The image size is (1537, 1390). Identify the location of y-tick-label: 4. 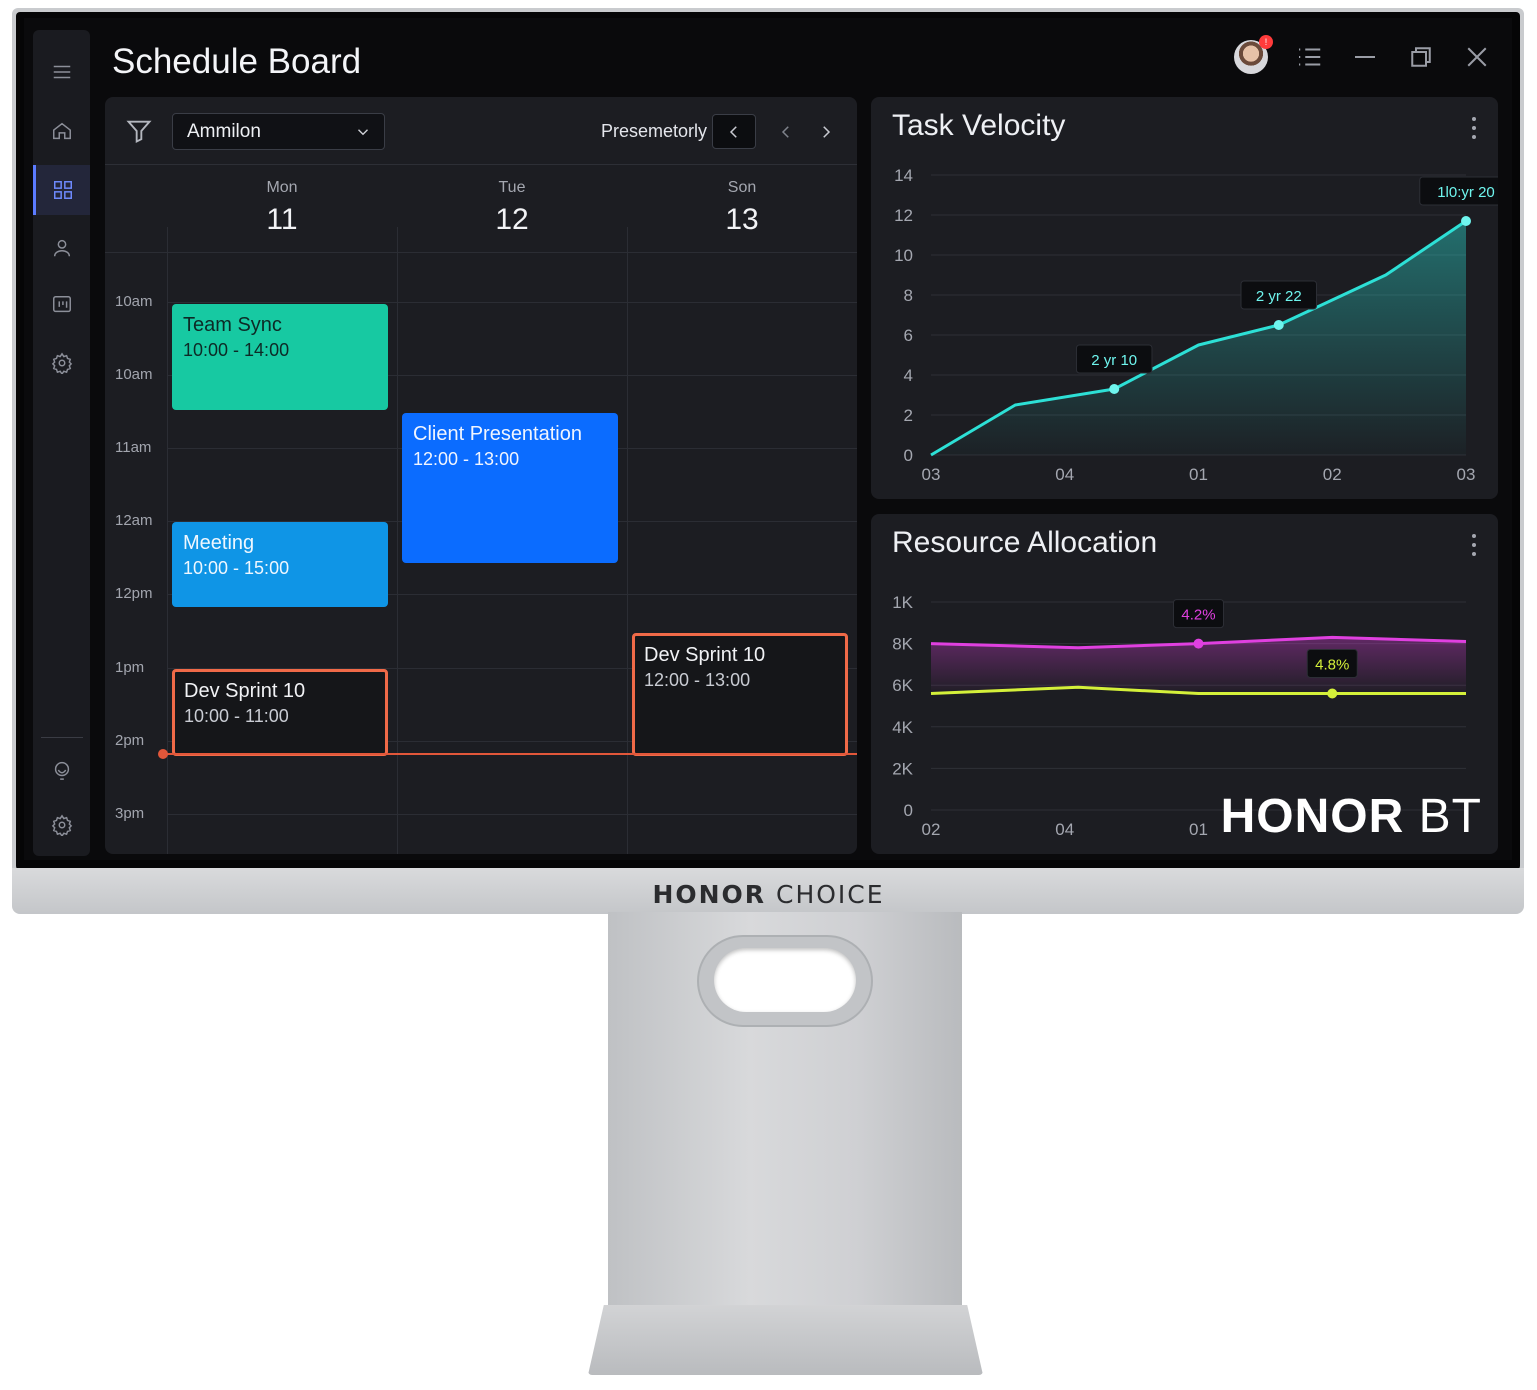
(908, 375).